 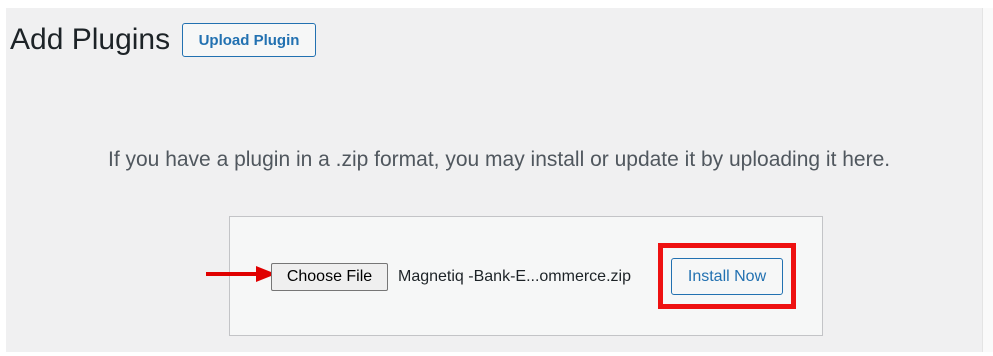 I want to click on red-arrow-right-icon, so click(x=241, y=274).